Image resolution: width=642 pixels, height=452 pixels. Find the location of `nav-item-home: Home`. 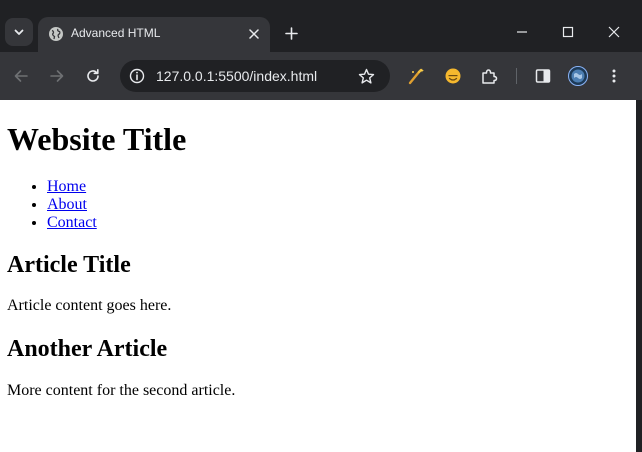

nav-item-home: Home is located at coordinates (341, 187).